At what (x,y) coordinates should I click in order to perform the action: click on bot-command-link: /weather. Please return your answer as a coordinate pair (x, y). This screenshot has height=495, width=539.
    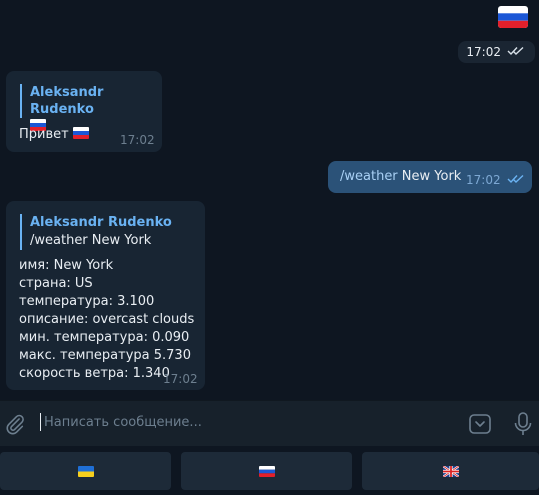
    Looking at the image, I should click on (369, 176).